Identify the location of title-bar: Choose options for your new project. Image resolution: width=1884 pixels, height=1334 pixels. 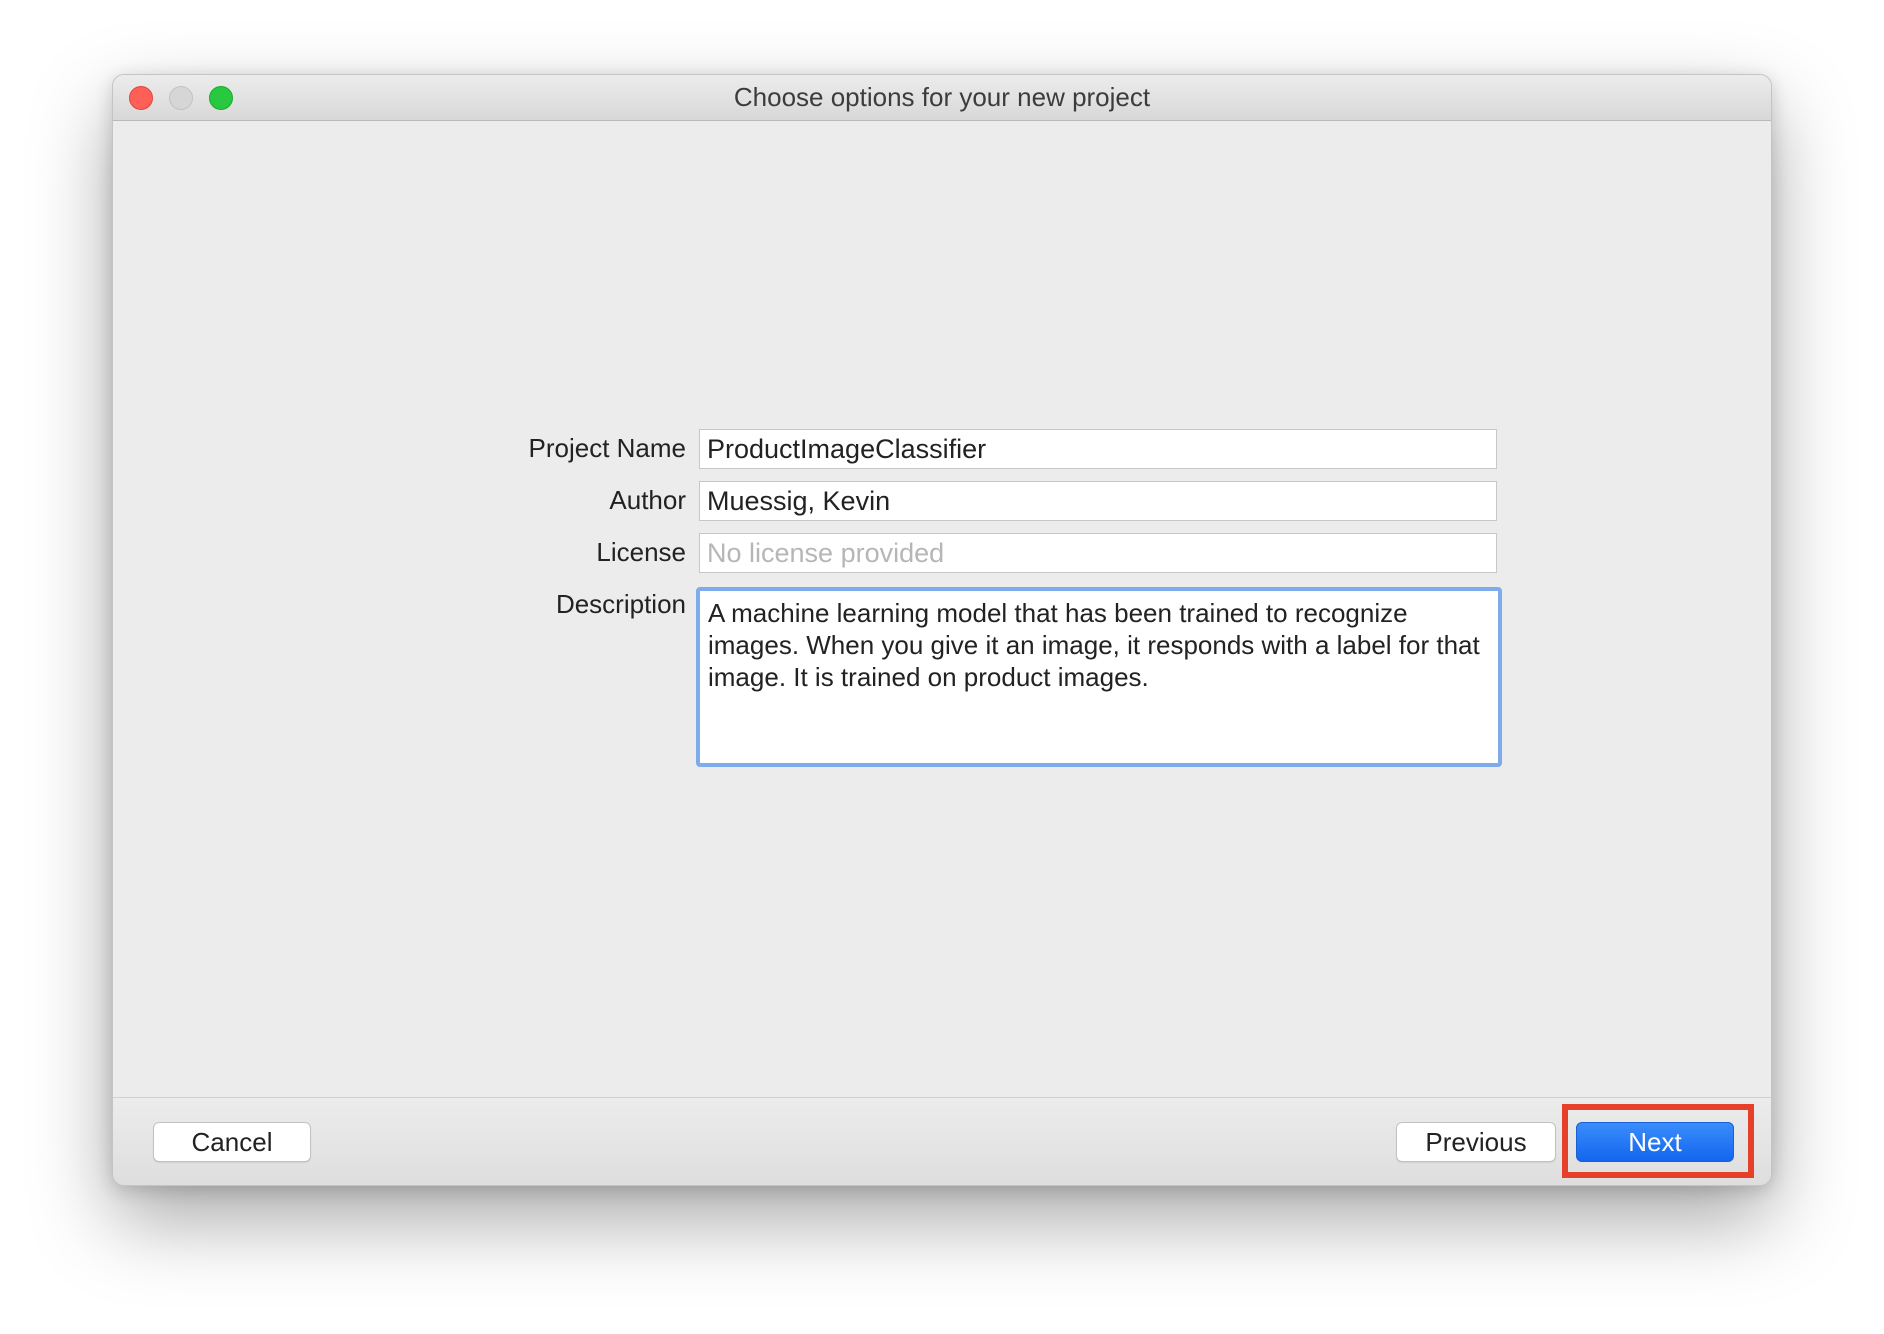
(942, 98).